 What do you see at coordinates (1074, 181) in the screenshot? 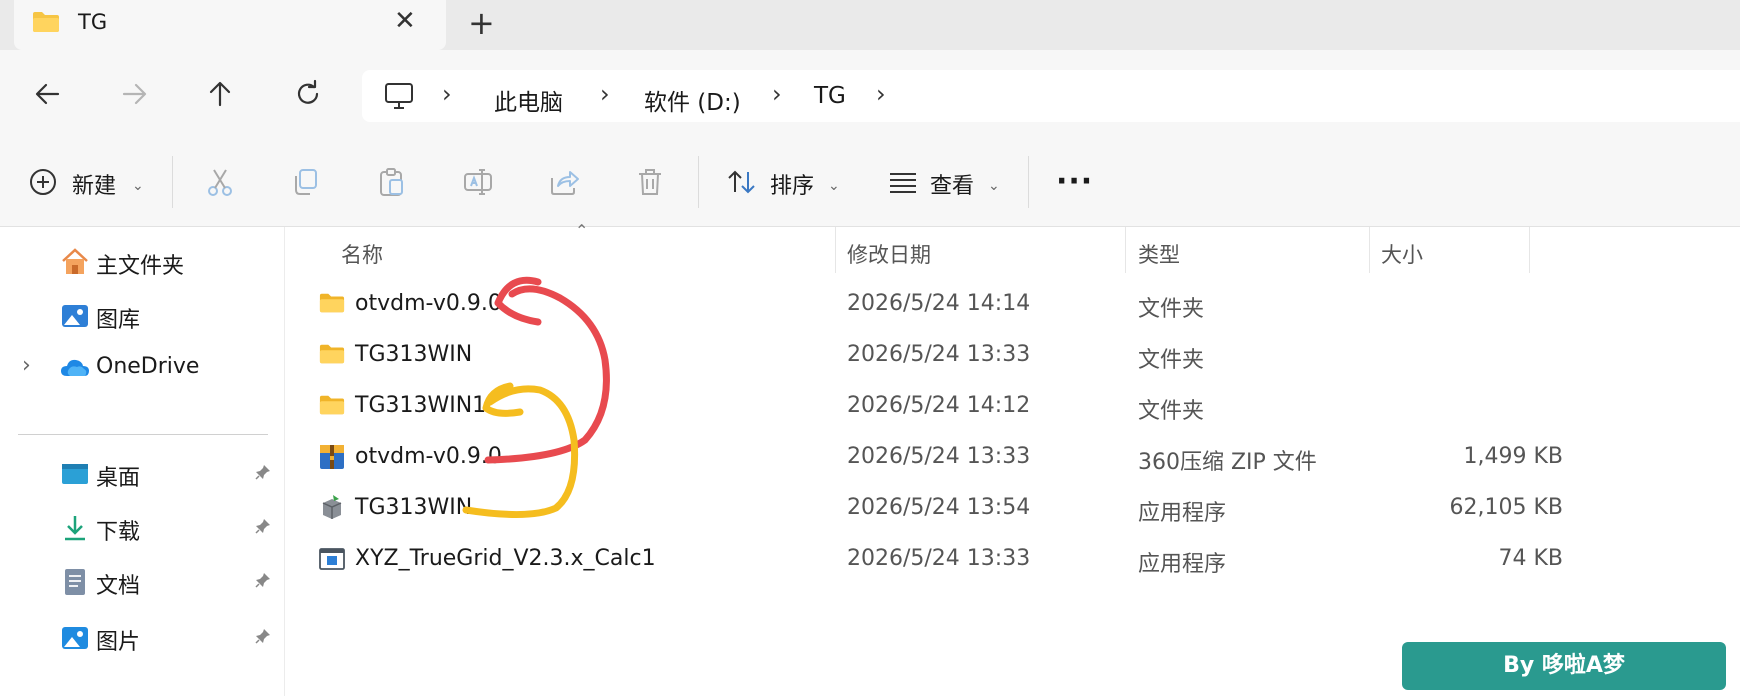
I see `more-options-icon: ···` at bounding box center [1074, 181].